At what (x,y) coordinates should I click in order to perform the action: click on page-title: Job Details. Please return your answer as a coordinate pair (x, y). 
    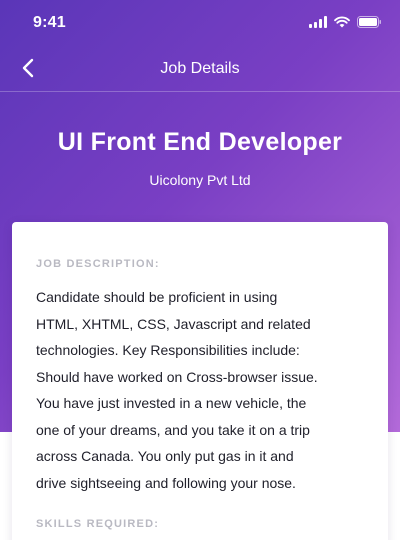
    Looking at the image, I should click on (200, 68).